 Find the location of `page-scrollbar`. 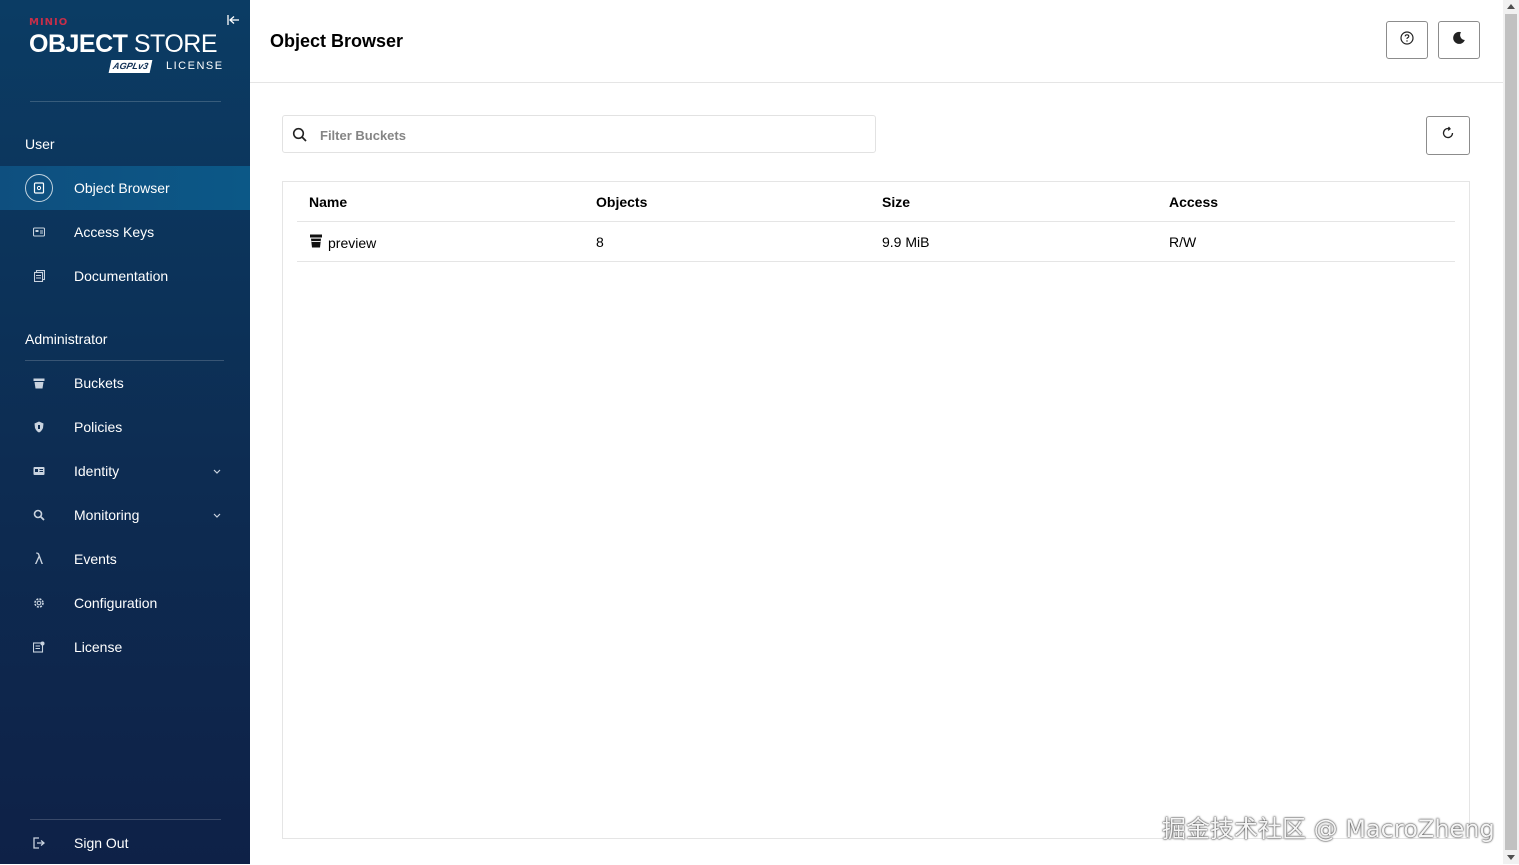

page-scrollbar is located at coordinates (1511, 432).